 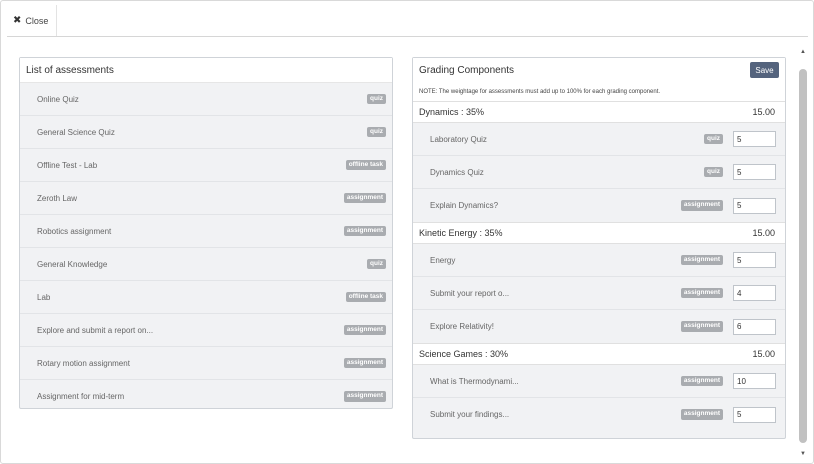 I want to click on save-button: Save, so click(x=764, y=70).